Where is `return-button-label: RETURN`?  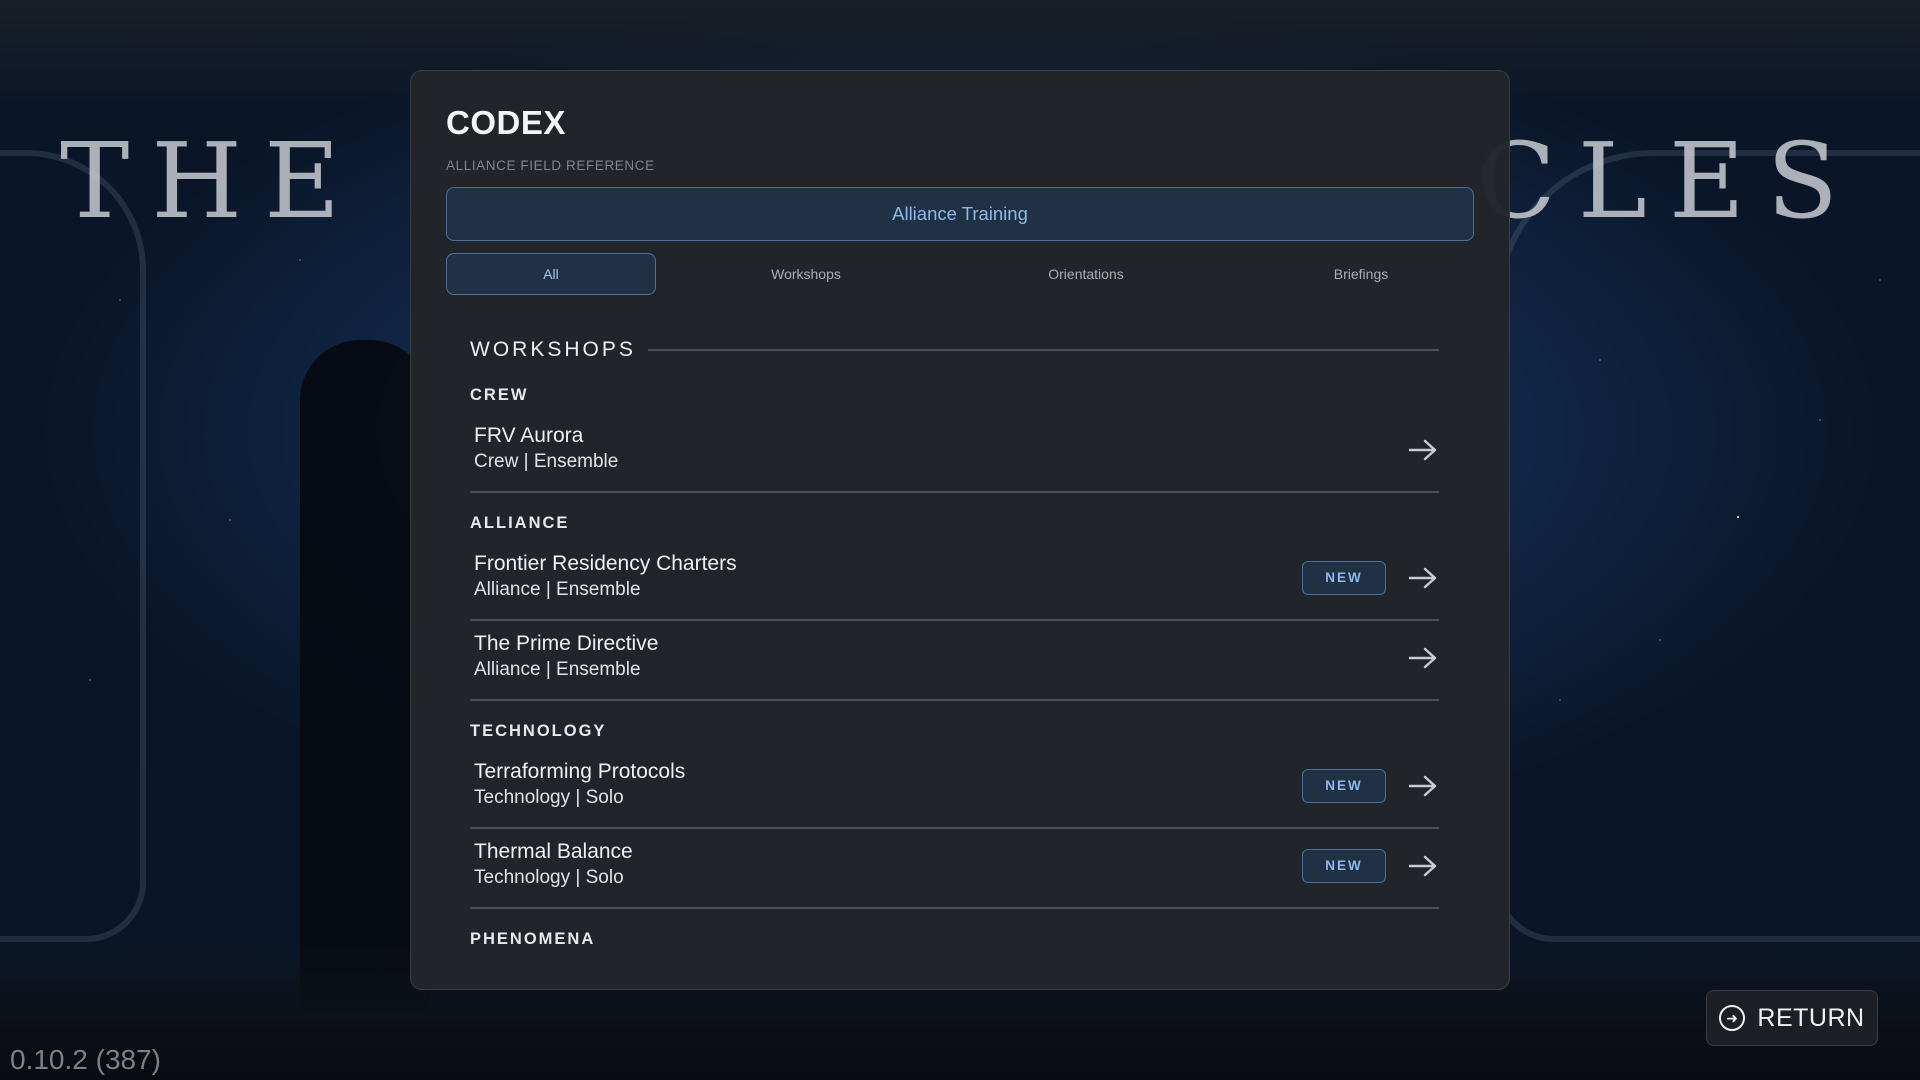 return-button-label: RETURN is located at coordinates (1811, 1017).